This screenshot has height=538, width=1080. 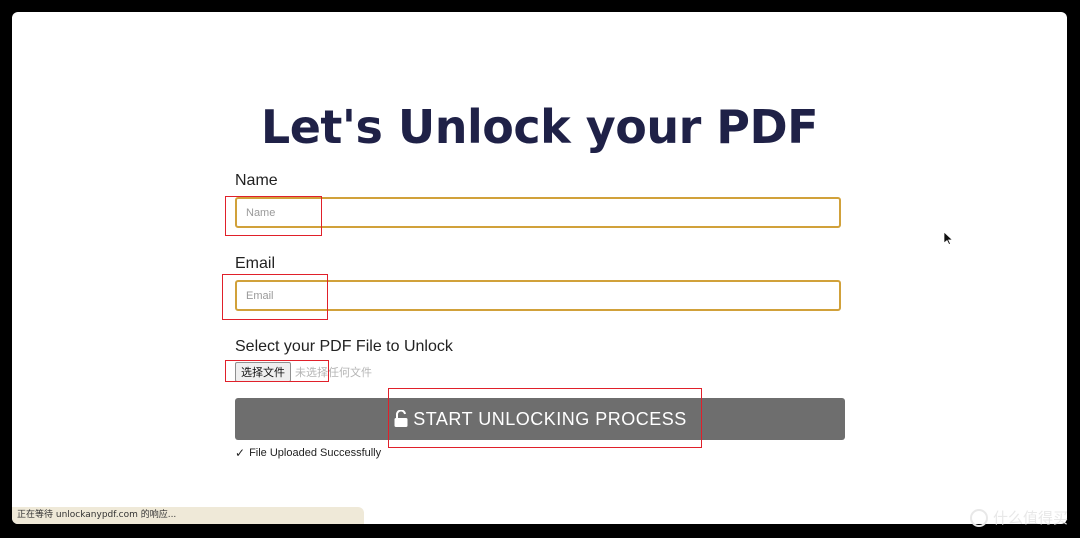 What do you see at coordinates (550, 418) in the screenshot?
I see `start-unlocking-label: START UNLOCKING PROCESS` at bounding box center [550, 418].